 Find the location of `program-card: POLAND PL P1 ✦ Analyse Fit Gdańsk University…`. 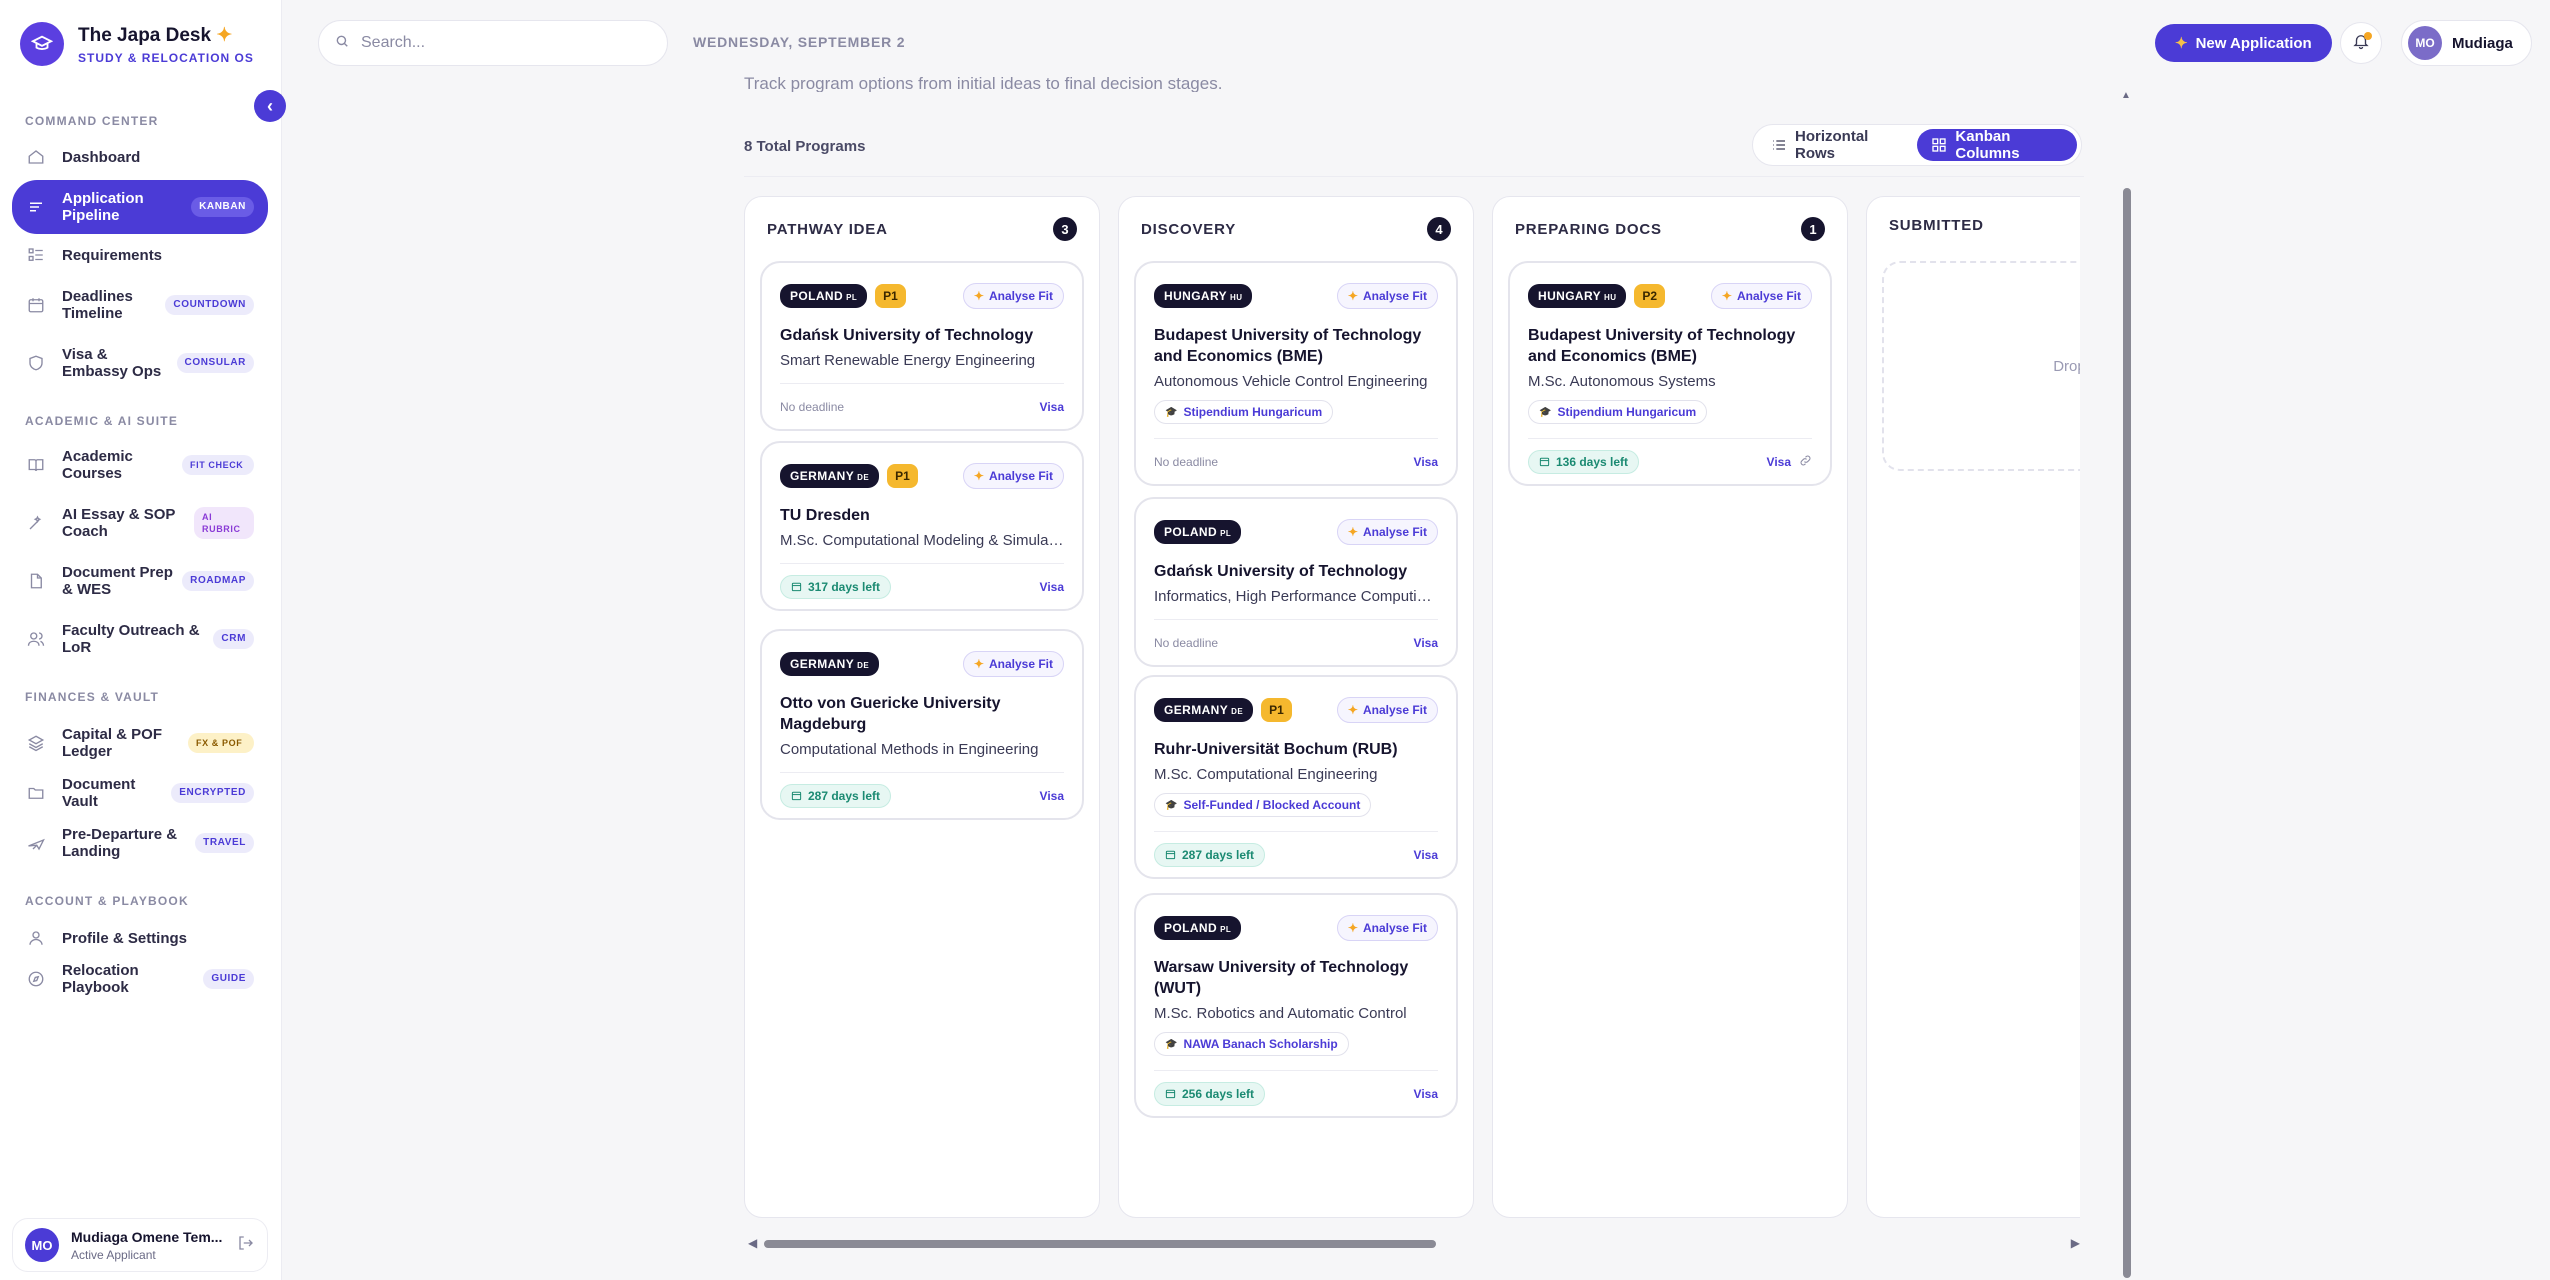

program-card: POLAND PL P1 ✦ Analyse Fit Gdańsk University… is located at coordinates (922, 346).